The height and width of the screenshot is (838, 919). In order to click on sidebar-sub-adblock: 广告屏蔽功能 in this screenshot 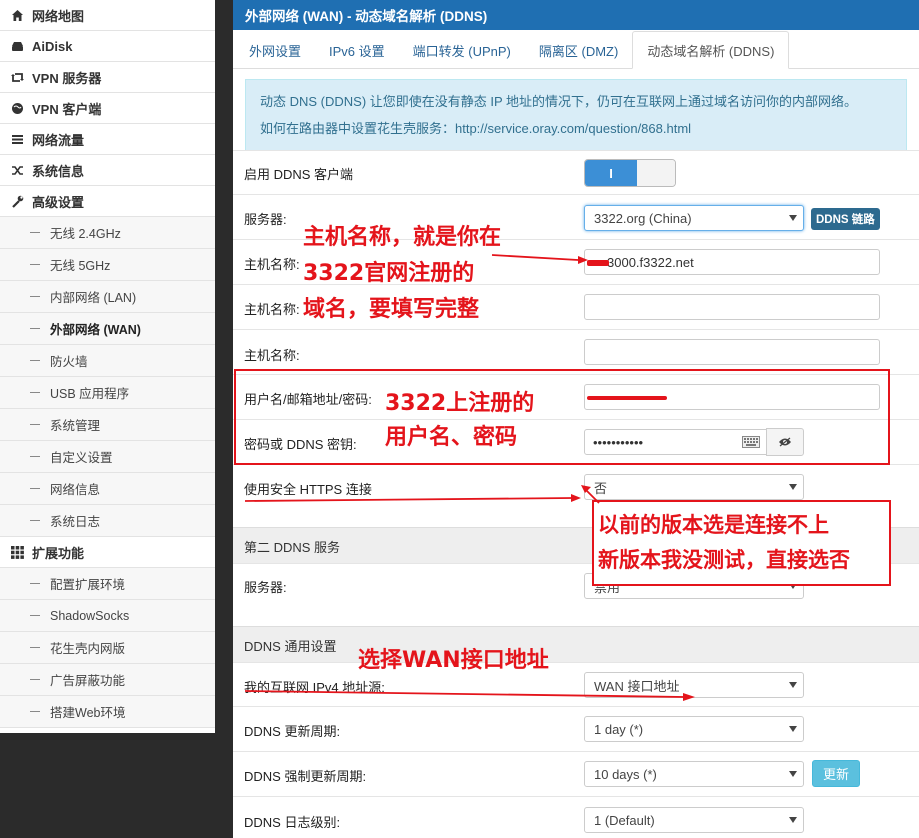, I will do `click(107, 680)`.